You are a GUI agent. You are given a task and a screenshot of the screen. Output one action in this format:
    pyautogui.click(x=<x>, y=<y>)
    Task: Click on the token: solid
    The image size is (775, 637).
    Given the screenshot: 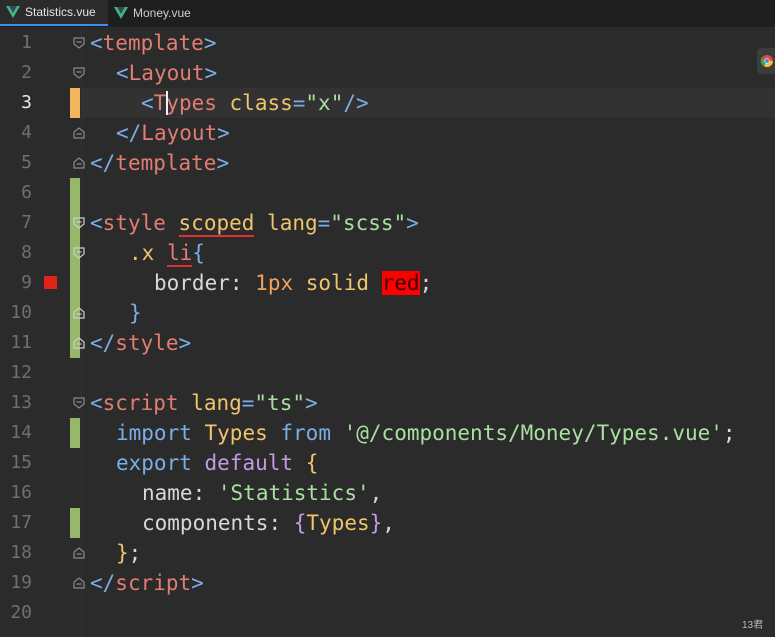 What is the action you would take?
    pyautogui.click(x=337, y=283)
    